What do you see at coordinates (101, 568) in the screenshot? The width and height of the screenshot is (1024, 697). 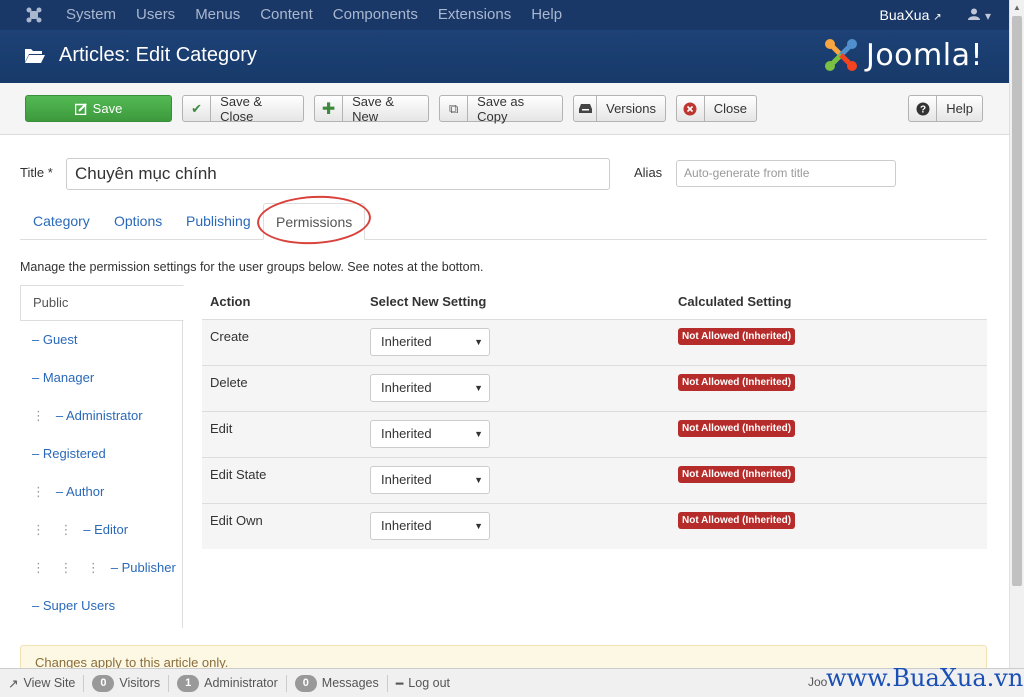 I see `group-publisher: ⋮ ⋮ ⋮ – Publisher` at bounding box center [101, 568].